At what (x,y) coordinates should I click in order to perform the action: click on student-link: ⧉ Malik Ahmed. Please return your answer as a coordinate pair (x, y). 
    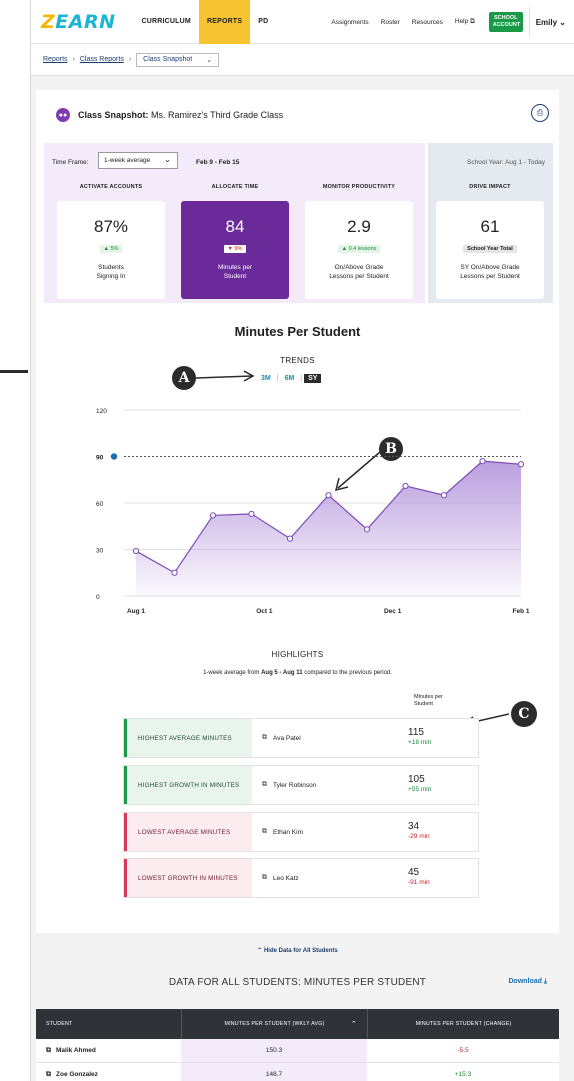
    Looking at the image, I should click on (108, 1050).